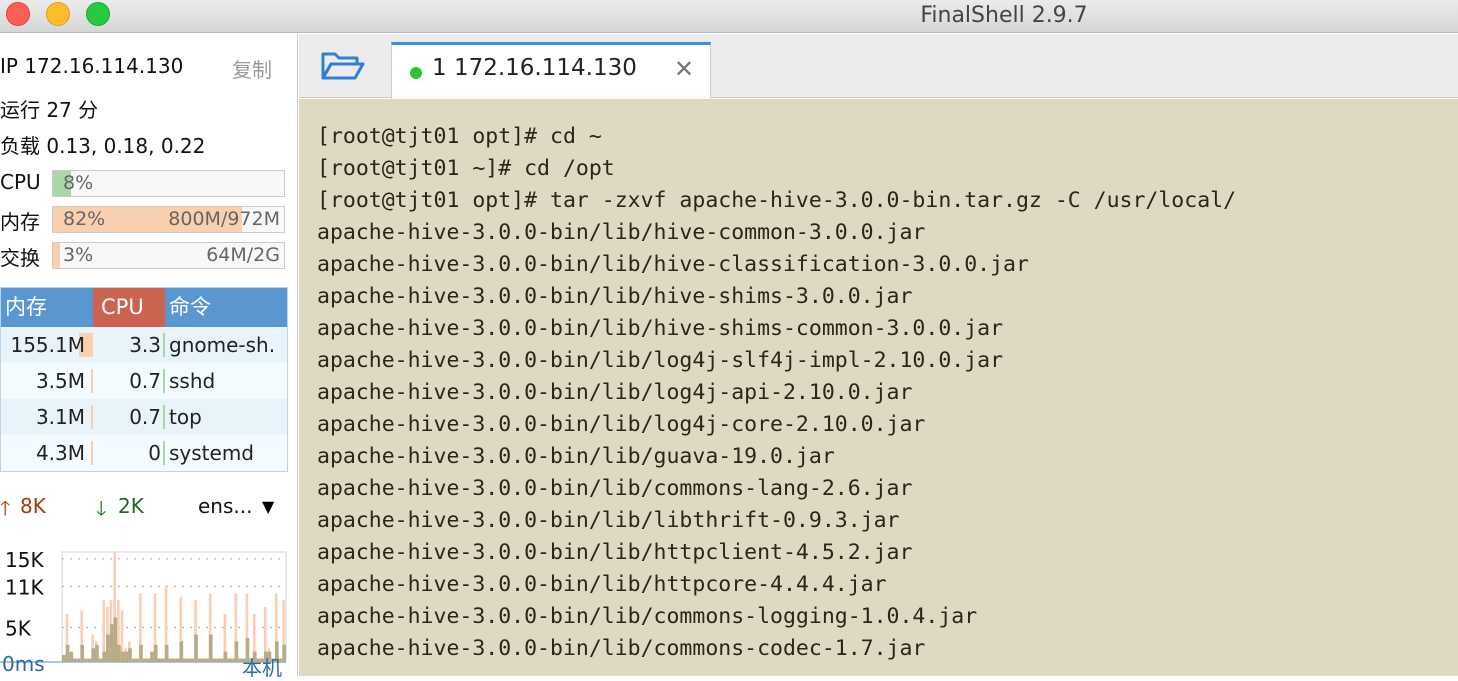 This screenshot has width=1458, height=681. I want to click on process-row: 4.3M 0 systemd, so click(144, 453).